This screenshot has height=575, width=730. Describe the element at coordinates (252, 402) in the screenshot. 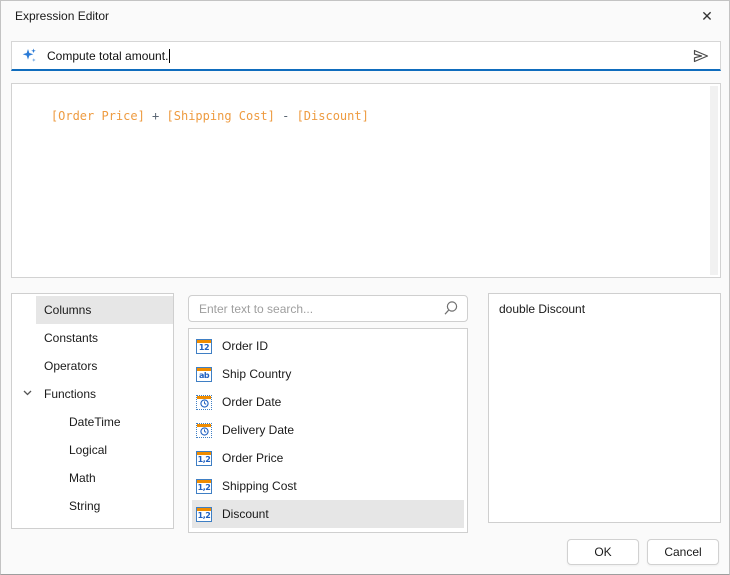

I see `list-item-label: Order Date` at that location.